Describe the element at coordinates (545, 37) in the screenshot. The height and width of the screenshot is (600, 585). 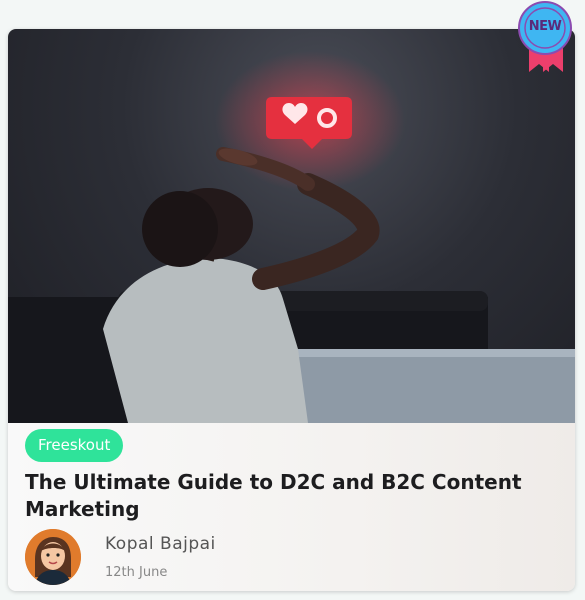
I see `new-badge: NEW` at that location.